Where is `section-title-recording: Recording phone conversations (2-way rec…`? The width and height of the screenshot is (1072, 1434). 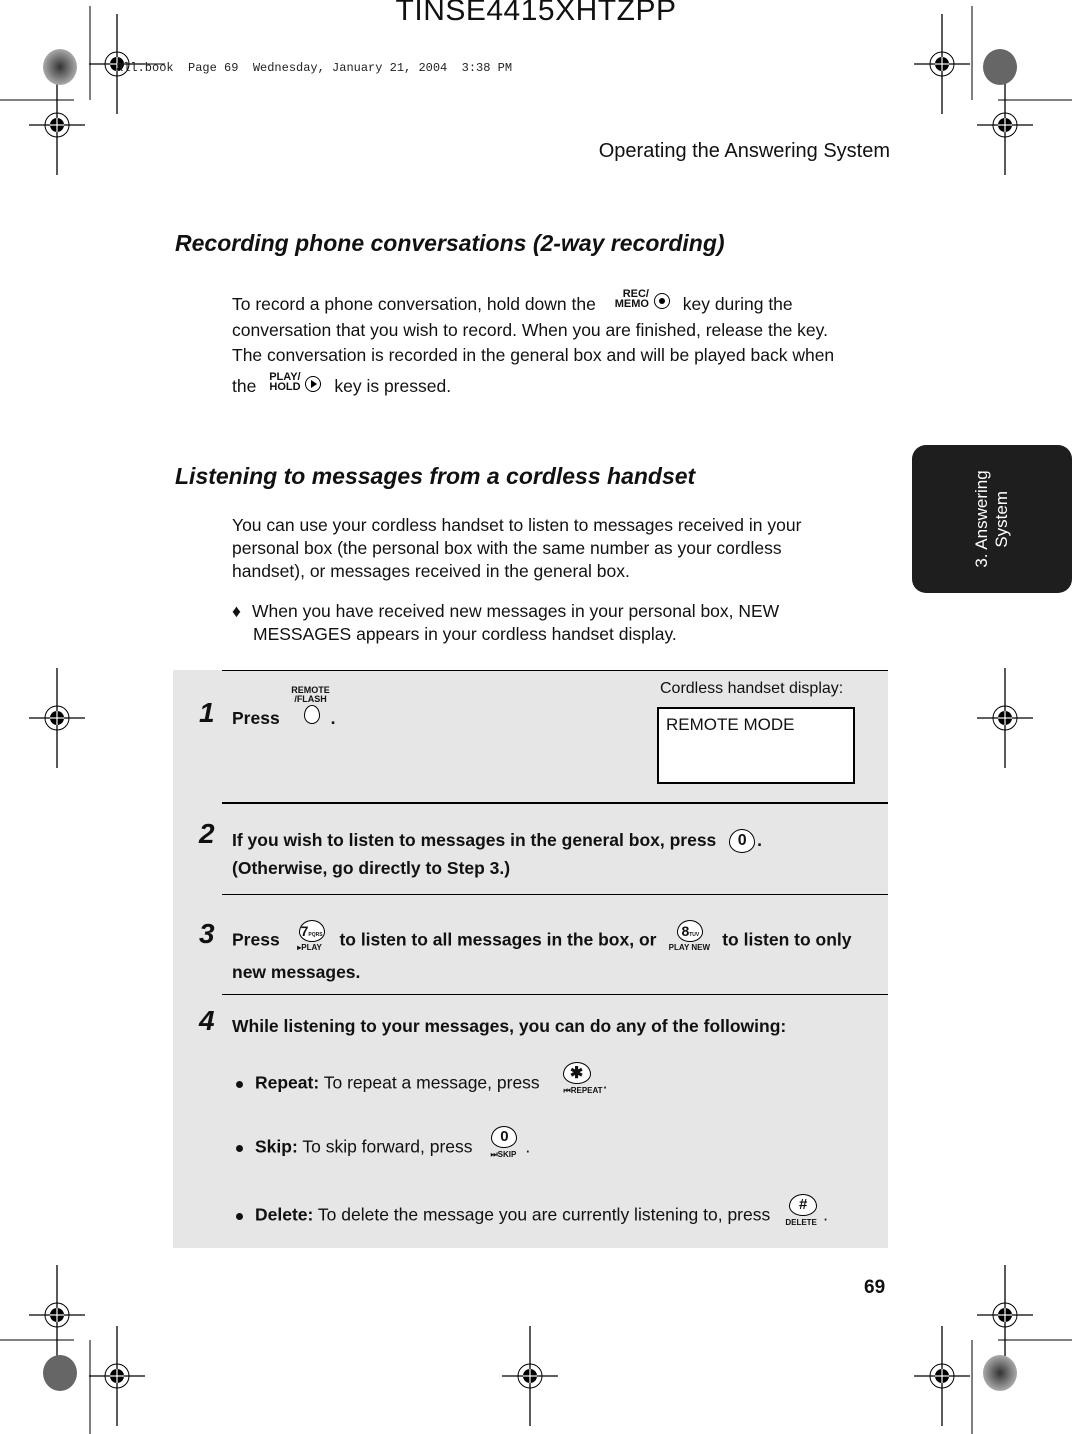
section-title-recording: Recording phone conversations (2-way rec… is located at coordinates (450, 243).